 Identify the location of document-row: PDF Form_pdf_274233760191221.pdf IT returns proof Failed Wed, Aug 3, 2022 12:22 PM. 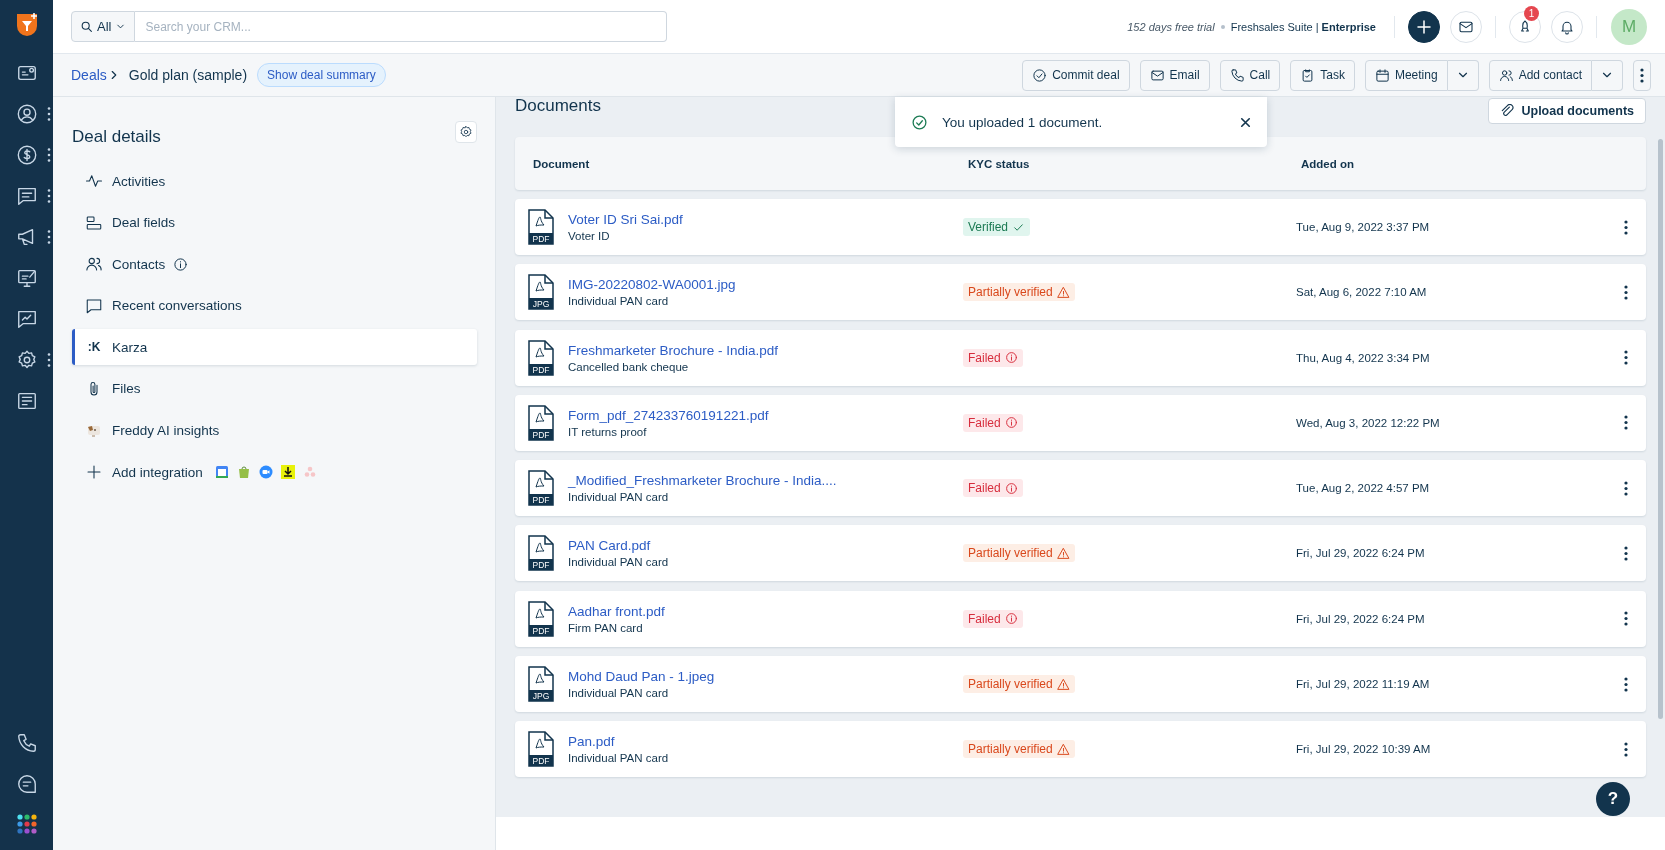
(1080, 422).